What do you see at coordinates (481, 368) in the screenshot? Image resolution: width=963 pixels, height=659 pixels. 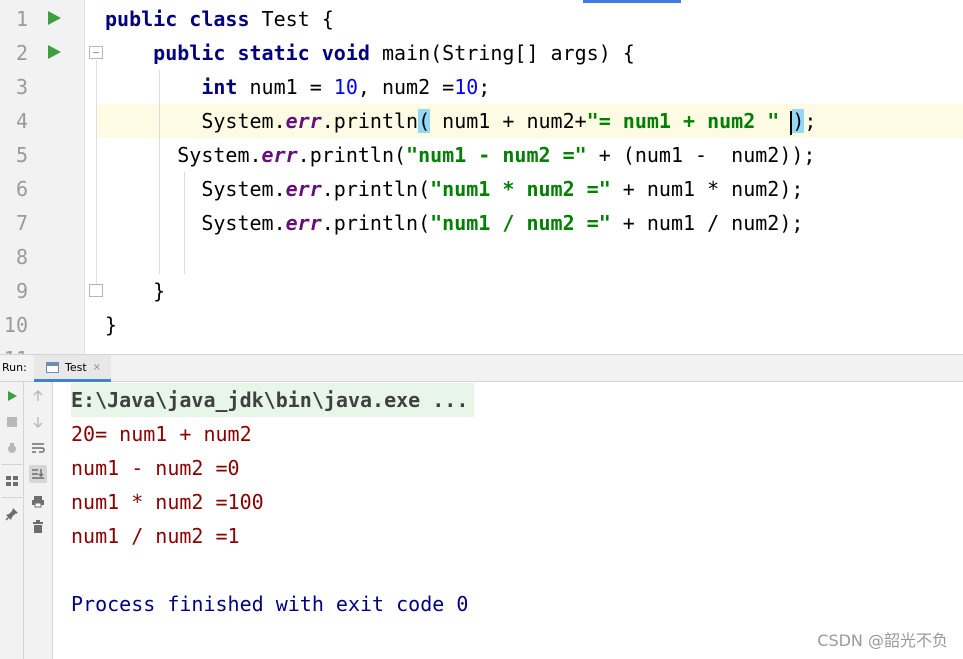 I see `run-tool-window-header: Run: Test ×` at bounding box center [481, 368].